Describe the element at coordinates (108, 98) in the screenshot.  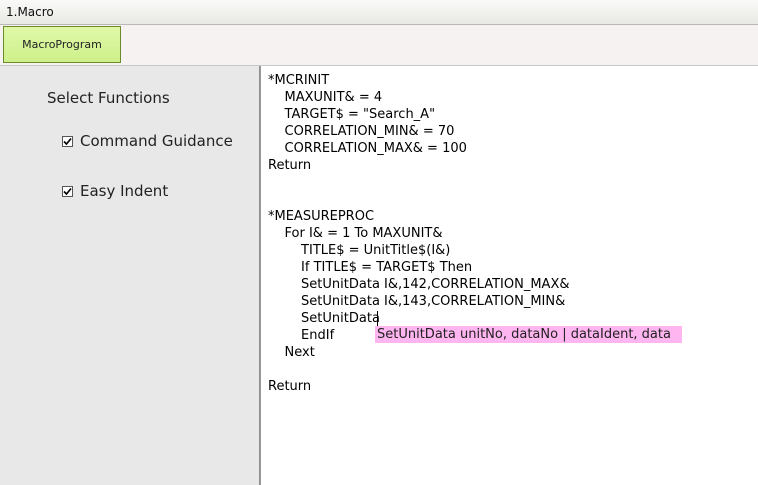
I see `section-title: Select Functions` at that location.